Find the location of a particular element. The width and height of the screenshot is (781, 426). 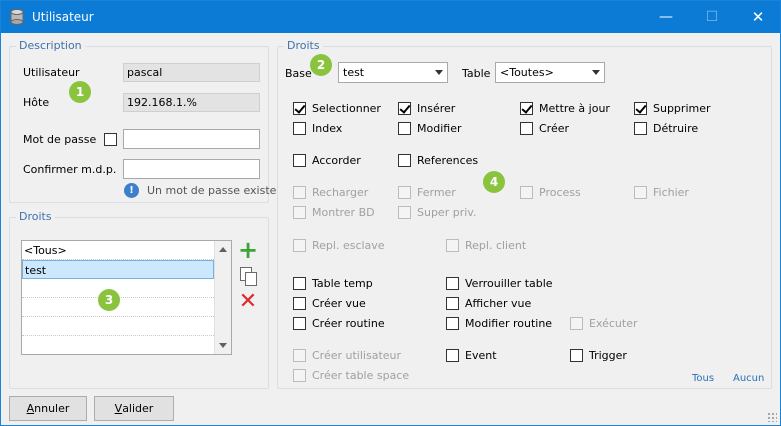

maximize-button: ☐ is located at coordinates (712, 17).